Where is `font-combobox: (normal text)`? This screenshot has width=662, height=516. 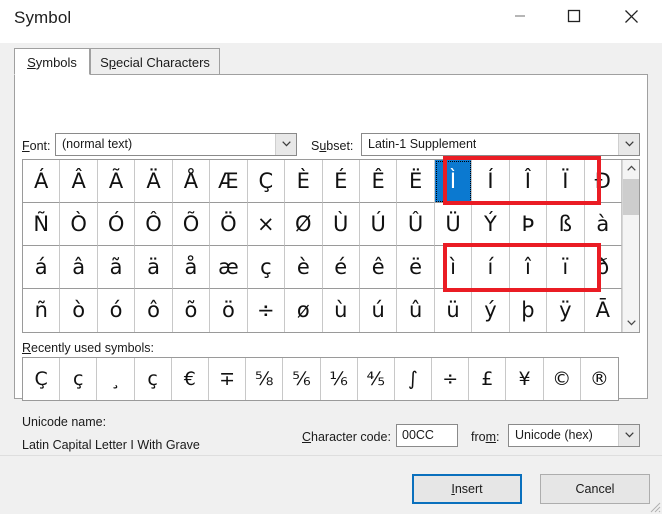 font-combobox: (normal text) is located at coordinates (176, 144).